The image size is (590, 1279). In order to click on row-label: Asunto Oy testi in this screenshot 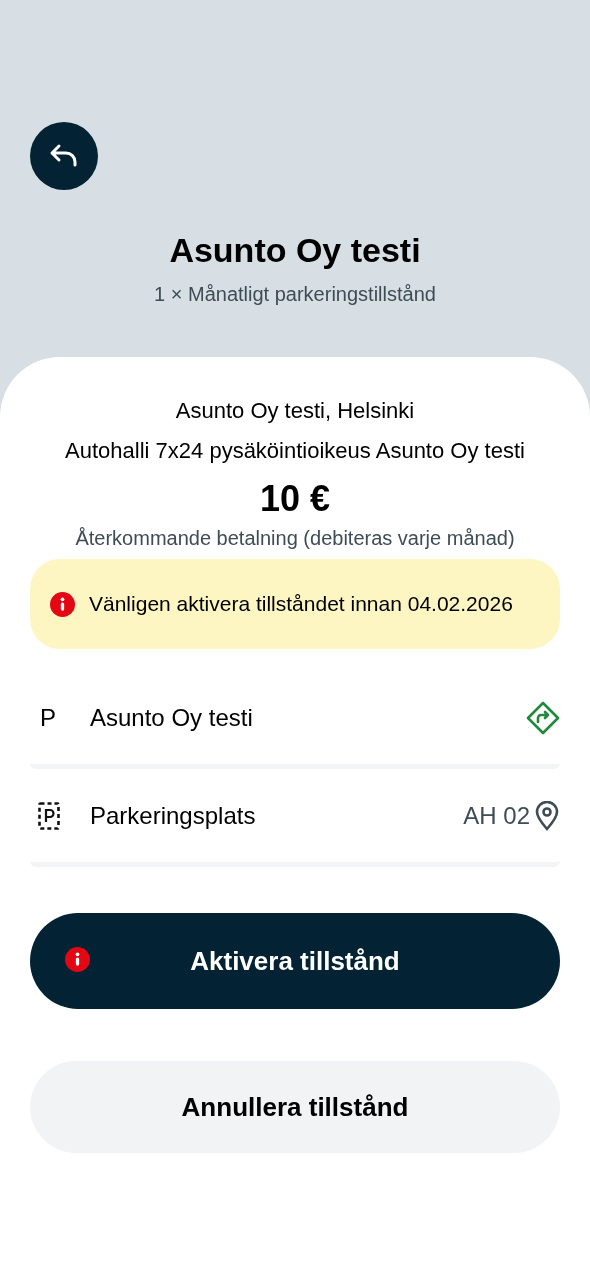, I will do `click(172, 717)`.